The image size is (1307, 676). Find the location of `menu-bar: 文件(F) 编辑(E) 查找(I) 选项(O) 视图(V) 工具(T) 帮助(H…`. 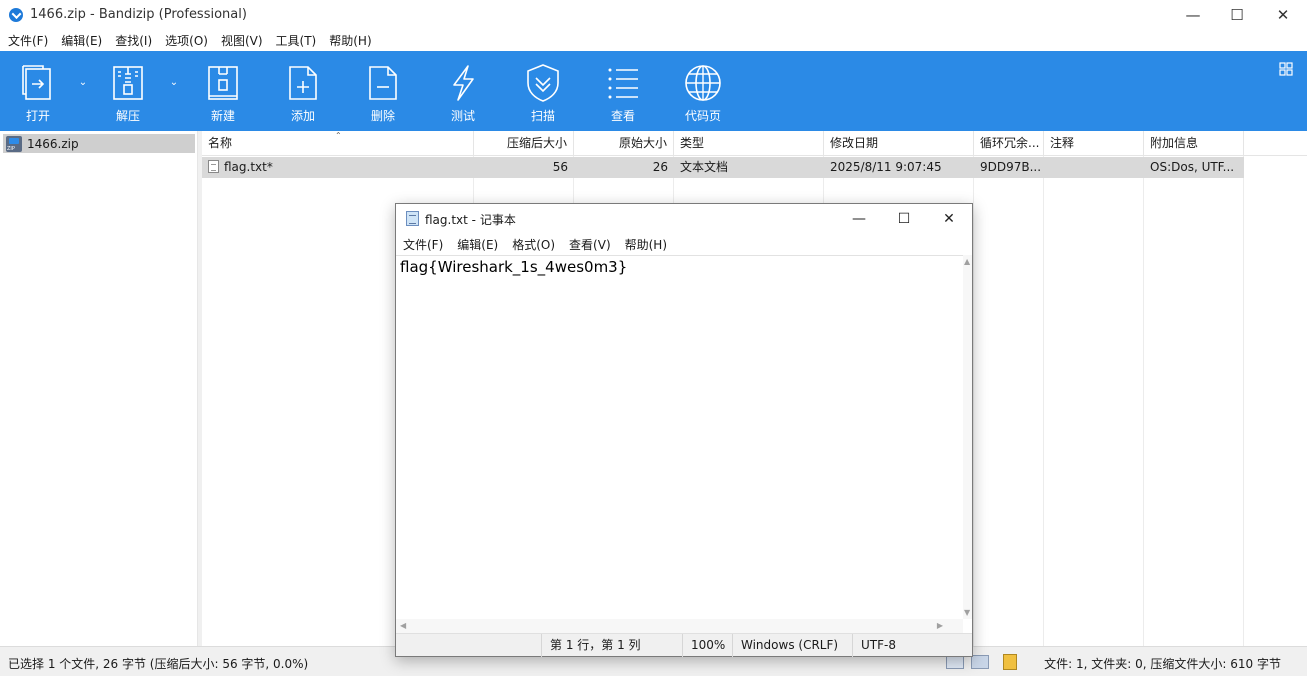

menu-bar: 文件(F) 编辑(E) 查找(I) 选项(O) 视图(V) 工具(T) 帮助(H… is located at coordinates (653, 40).